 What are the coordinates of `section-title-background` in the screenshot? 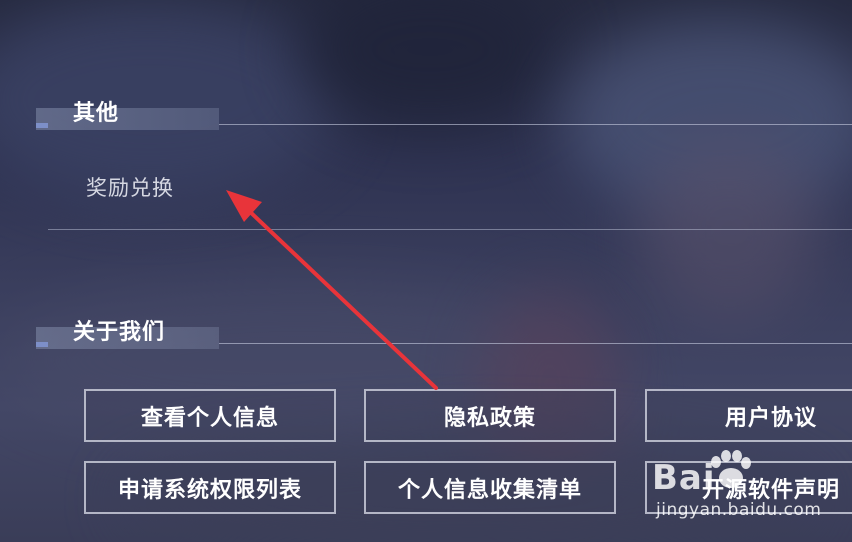 It's located at (127, 119).